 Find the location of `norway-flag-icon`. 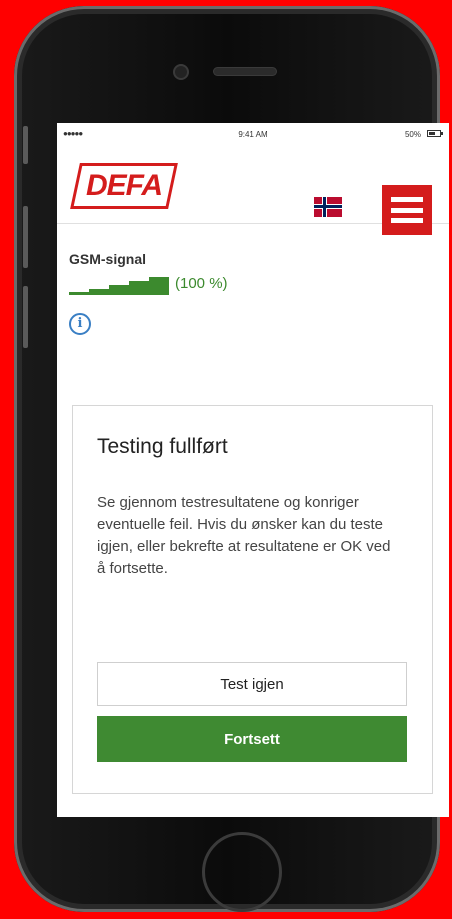

norway-flag-icon is located at coordinates (328, 207).